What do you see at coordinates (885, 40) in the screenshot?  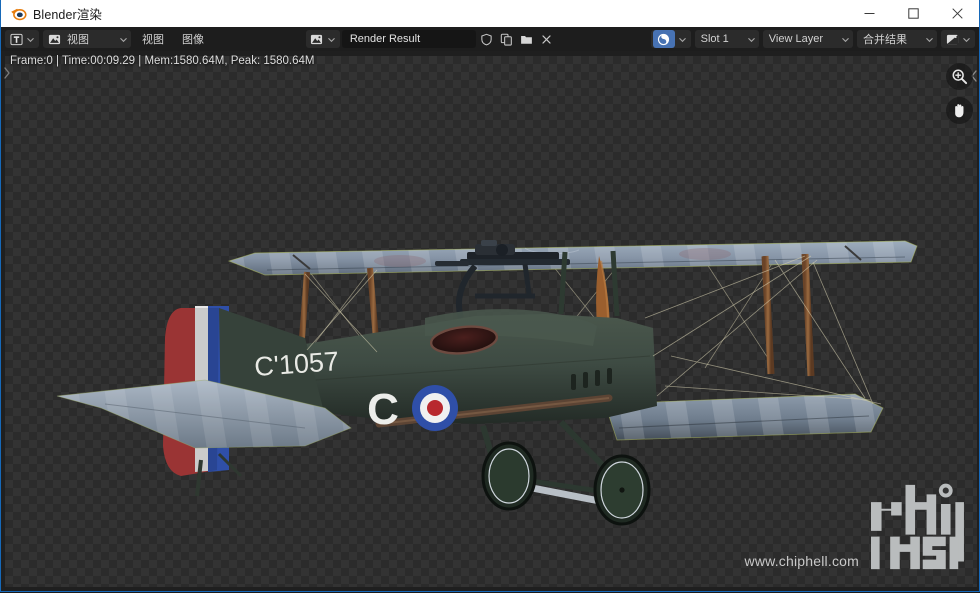 I see `render-pass-label: 合并结果` at bounding box center [885, 40].